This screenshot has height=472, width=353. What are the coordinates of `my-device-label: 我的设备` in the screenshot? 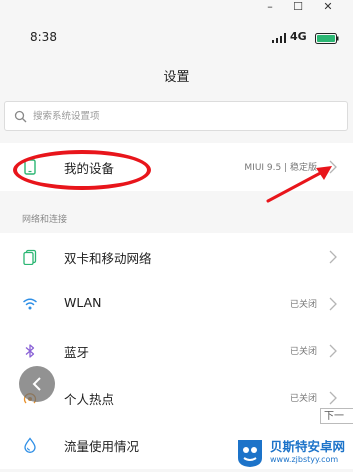 It's located at (89, 168).